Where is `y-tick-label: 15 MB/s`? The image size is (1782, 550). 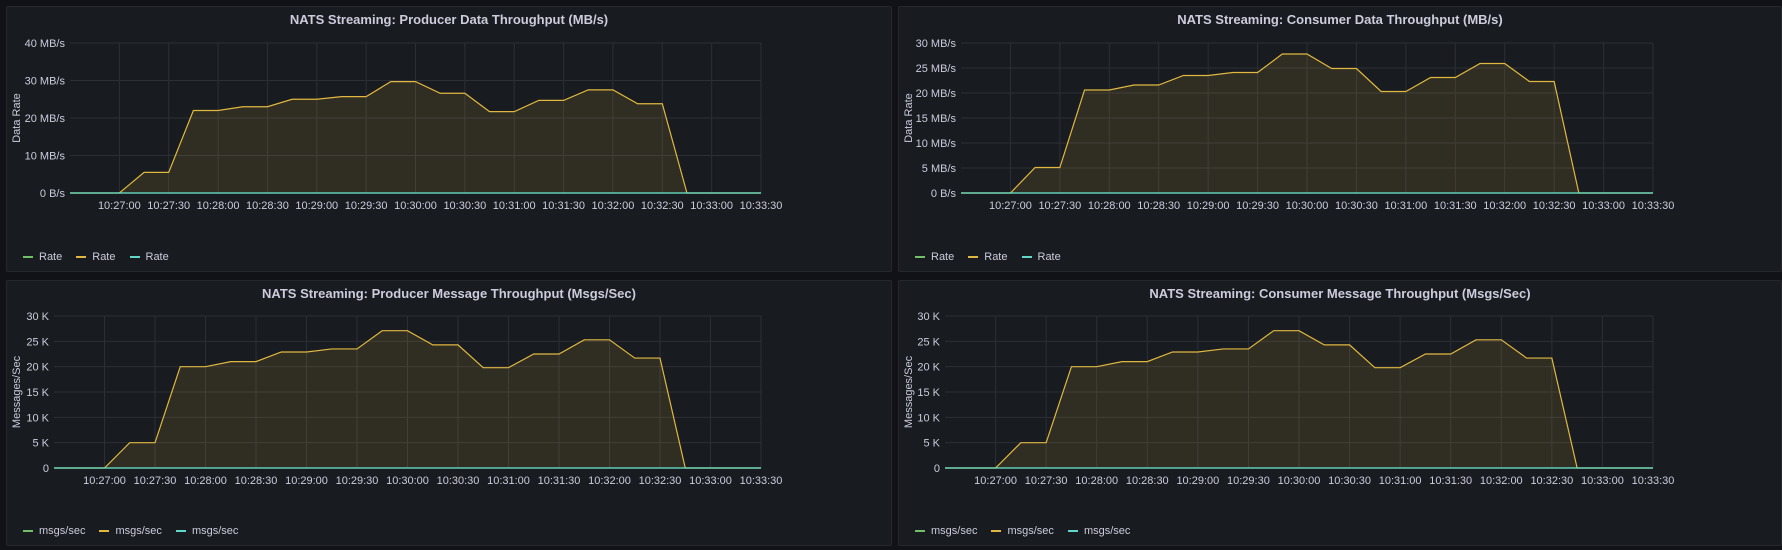 y-tick-label: 15 MB/s is located at coordinates (936, 119).